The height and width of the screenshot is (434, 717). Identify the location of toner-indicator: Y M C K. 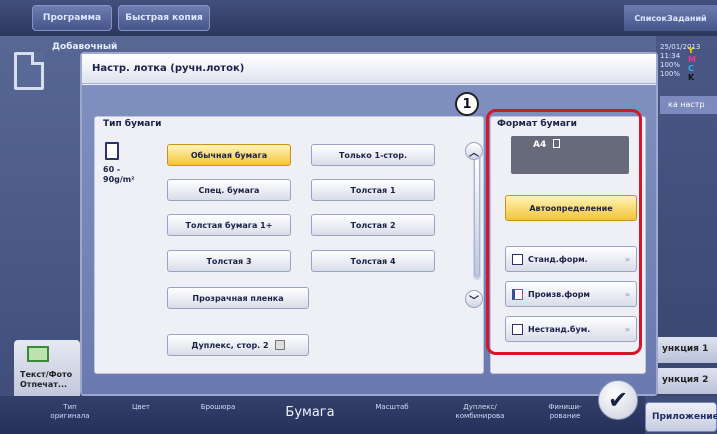
(701, 64).